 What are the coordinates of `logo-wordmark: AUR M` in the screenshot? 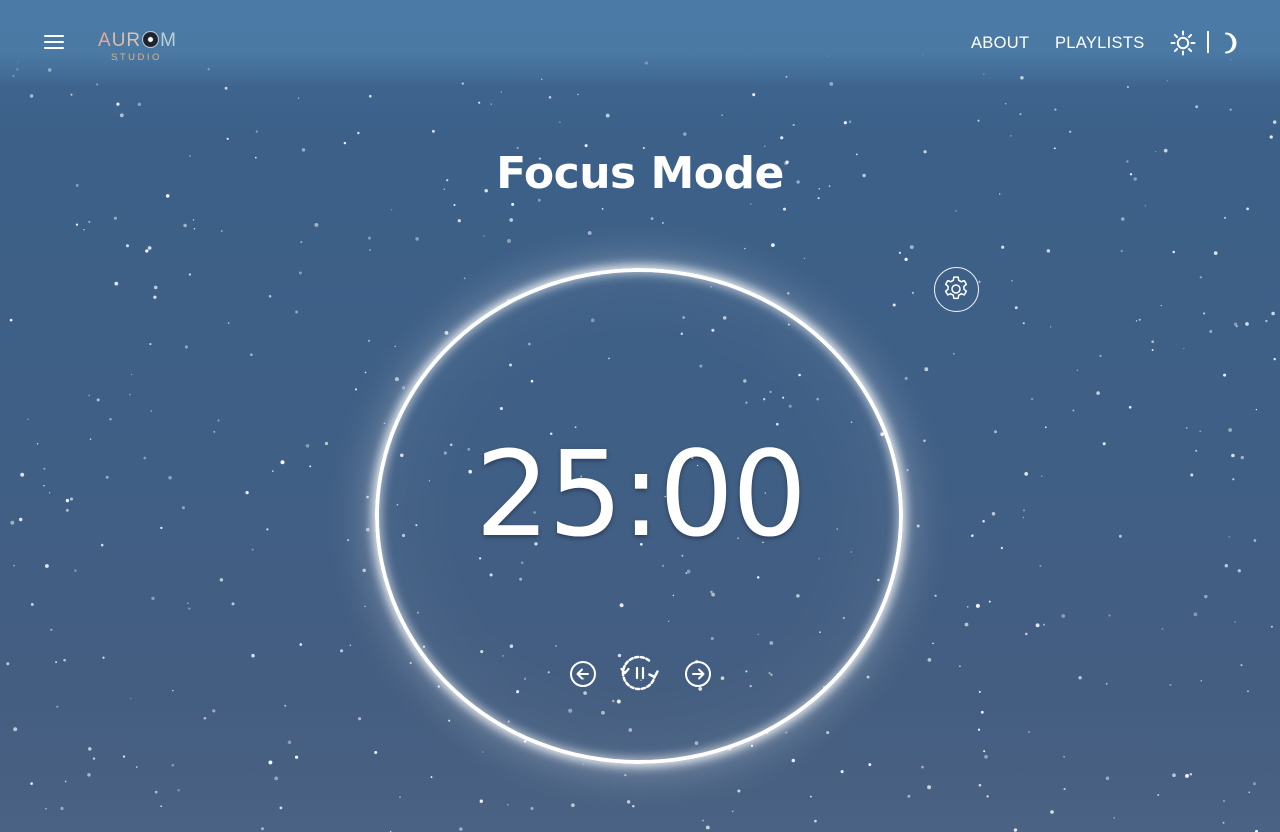 It's located at (137, 40).